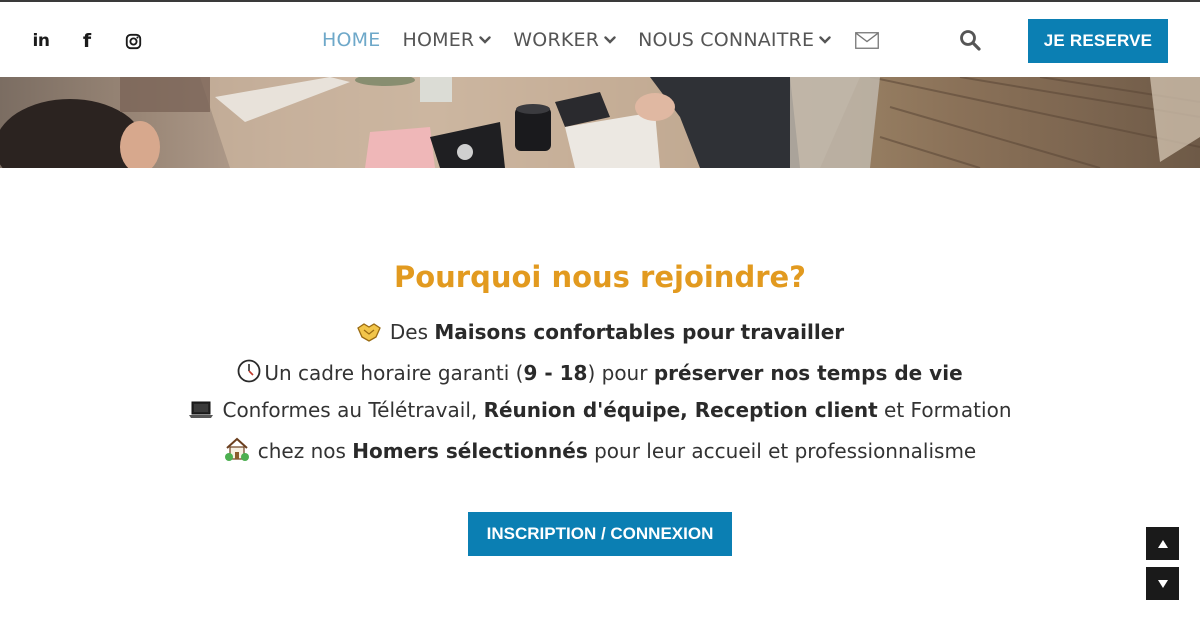 Image resolution: width=1200 pixels, height=617 pixels. I want to click on nav-homer: HOMER, so click(446, 40).